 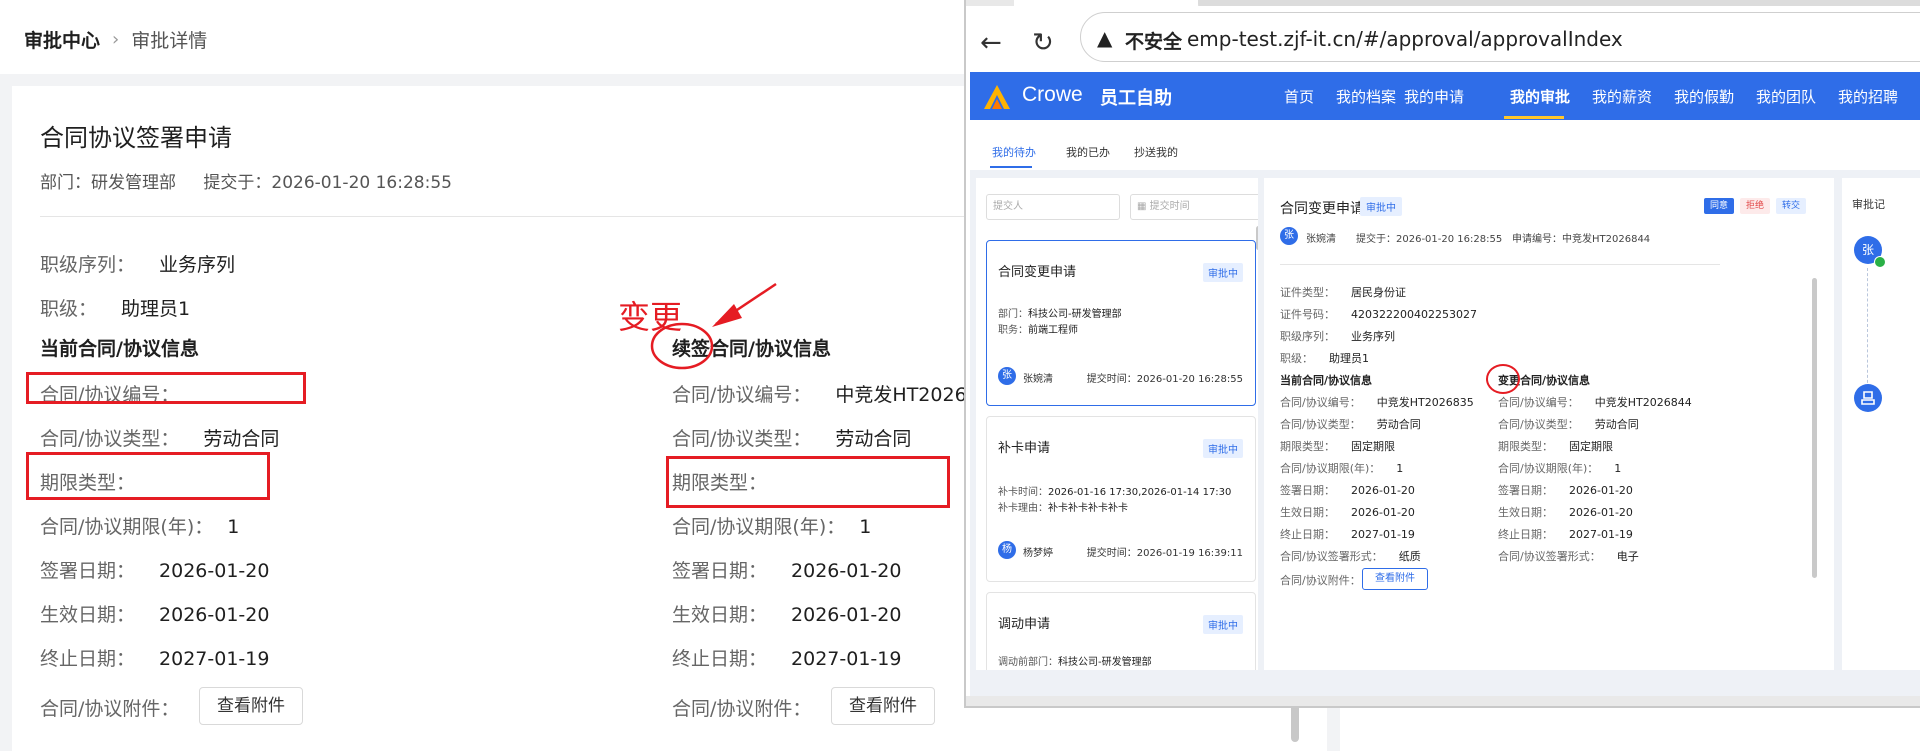 I want to click on insecure-label: 不安全, so click(x=1153, y=40).